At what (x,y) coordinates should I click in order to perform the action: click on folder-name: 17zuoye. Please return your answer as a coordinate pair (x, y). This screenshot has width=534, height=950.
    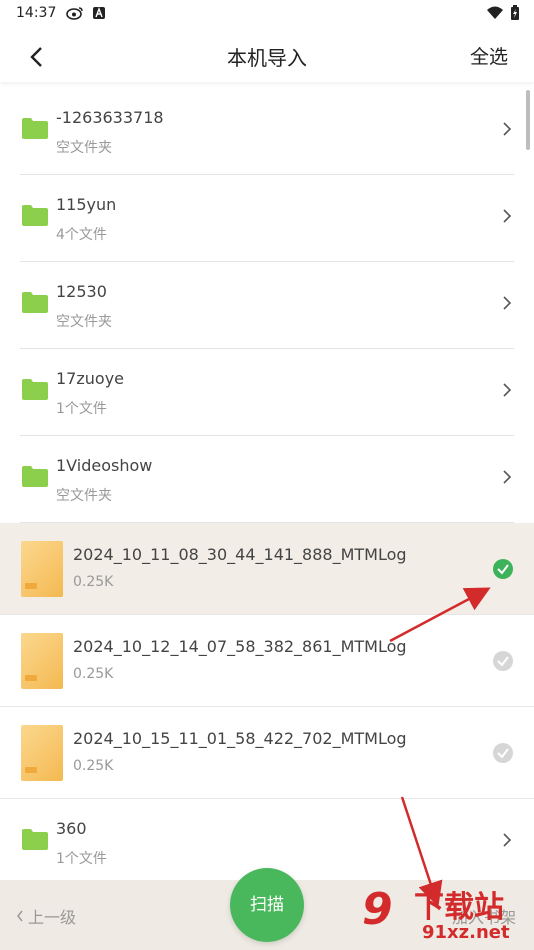
    Looking at the image, I should click on (90, 378).